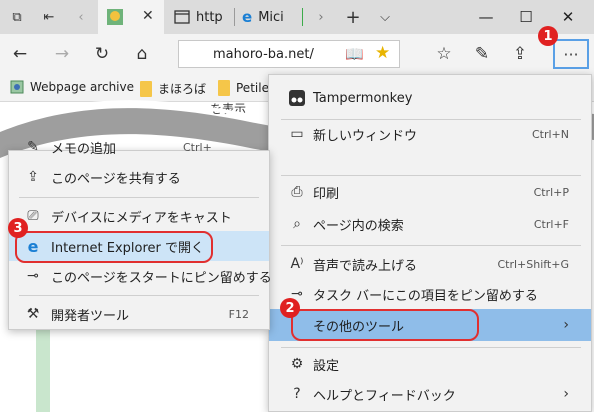 Image resolution: width=594 pixels, height=412 pixels. What do you see at coordinates (33, 276) in the screenshot?
I see `pin-icon: ⊸` at bounding box center [33, 276].